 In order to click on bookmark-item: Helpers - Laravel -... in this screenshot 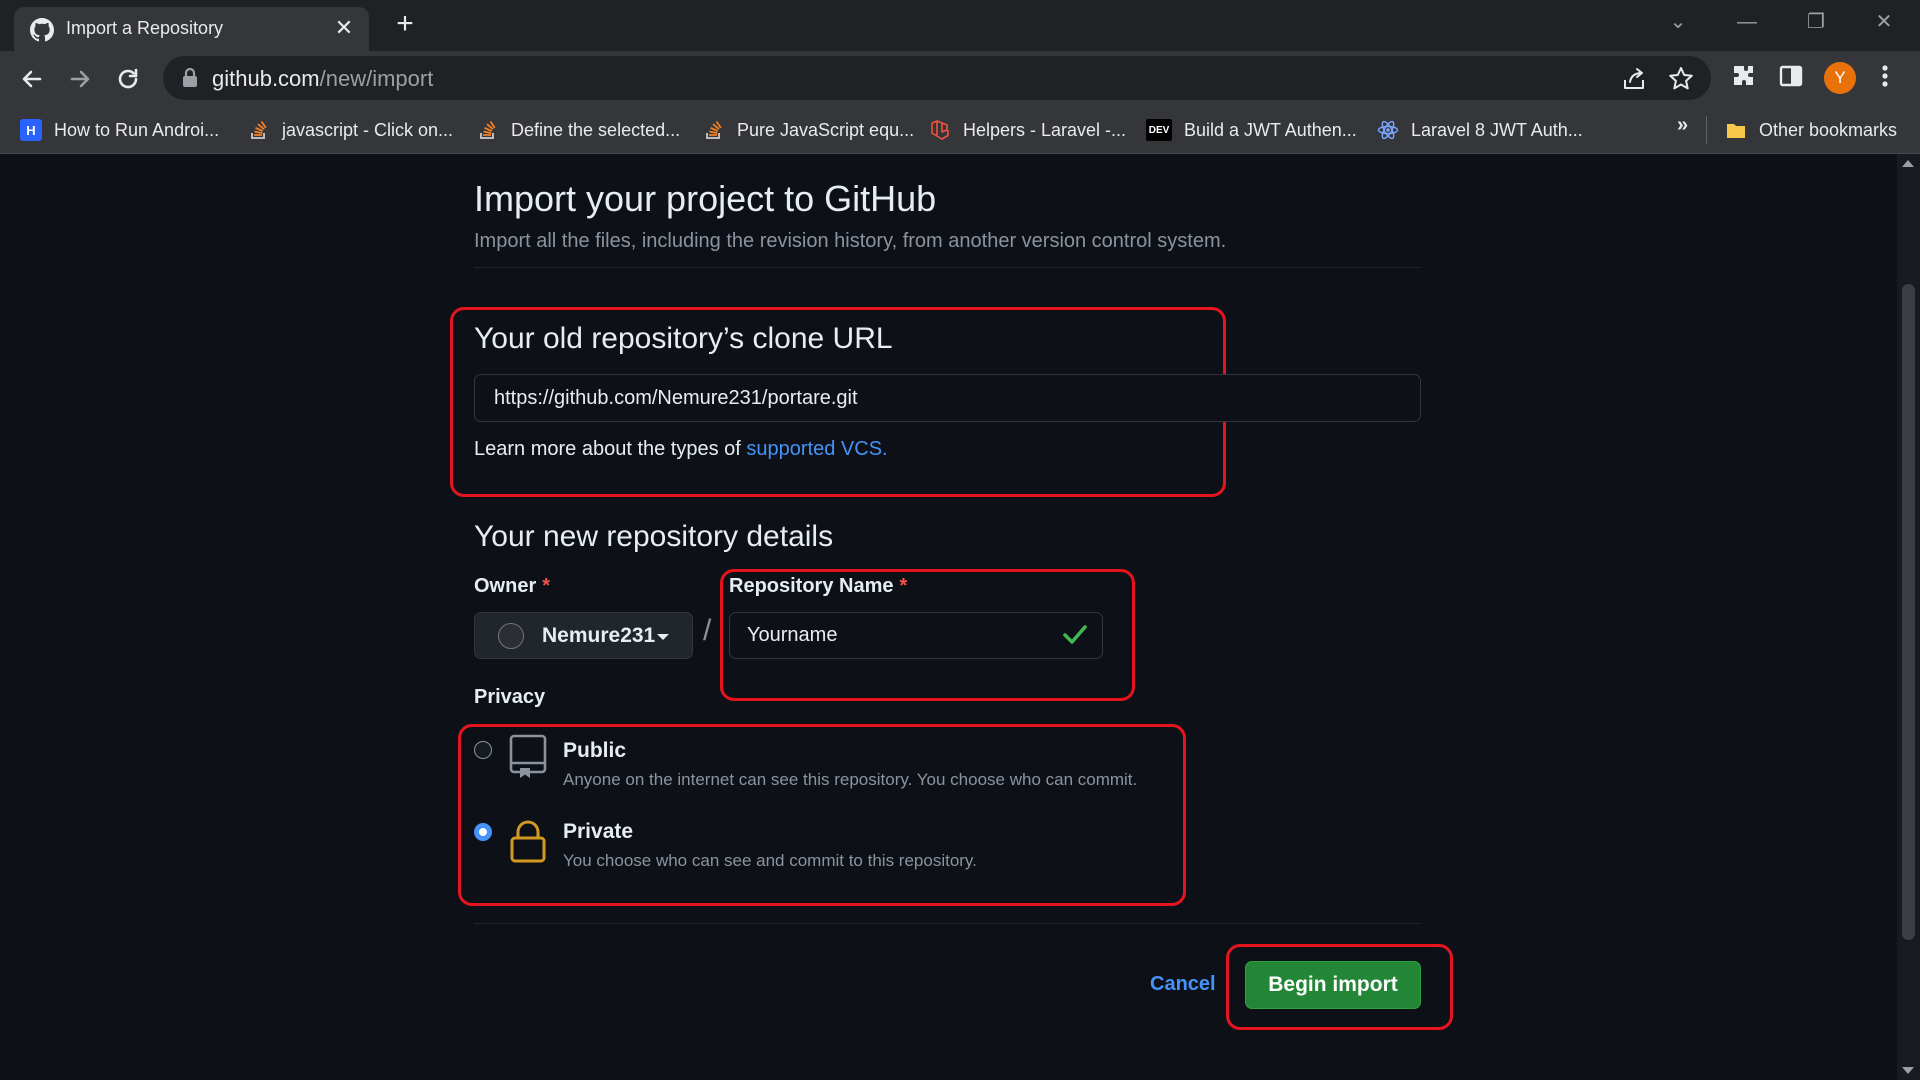, I will do `click(1027, 130)`.